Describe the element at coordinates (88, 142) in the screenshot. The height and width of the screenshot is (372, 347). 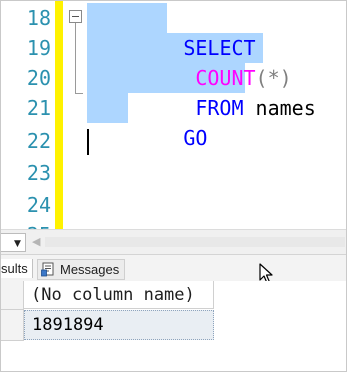
I see `text-caret` at that location.